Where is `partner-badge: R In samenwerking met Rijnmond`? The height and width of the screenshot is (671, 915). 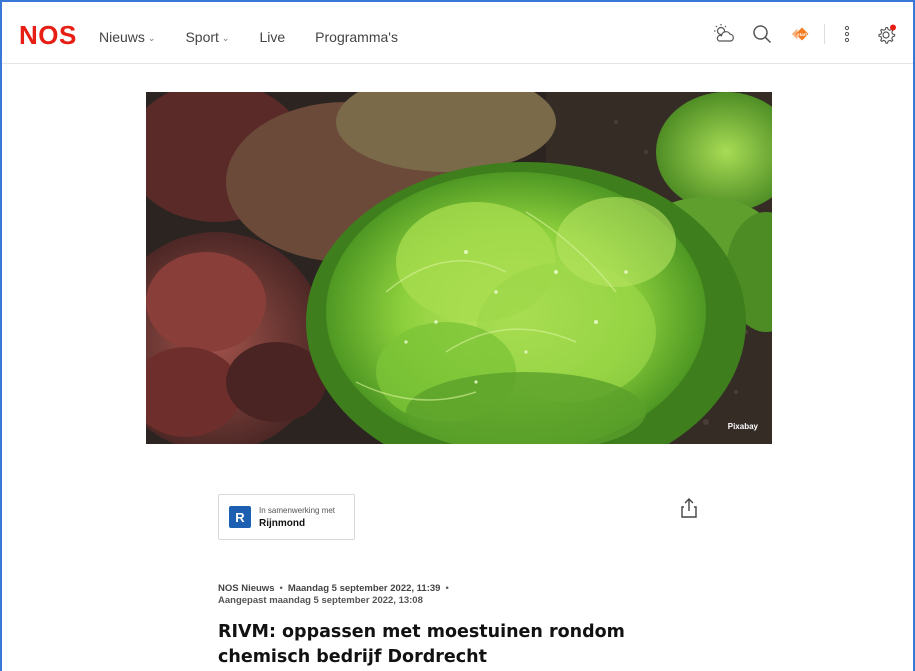
partner-badge: R In samenwerking met Rijnmond is located at coordinates (286, 517).